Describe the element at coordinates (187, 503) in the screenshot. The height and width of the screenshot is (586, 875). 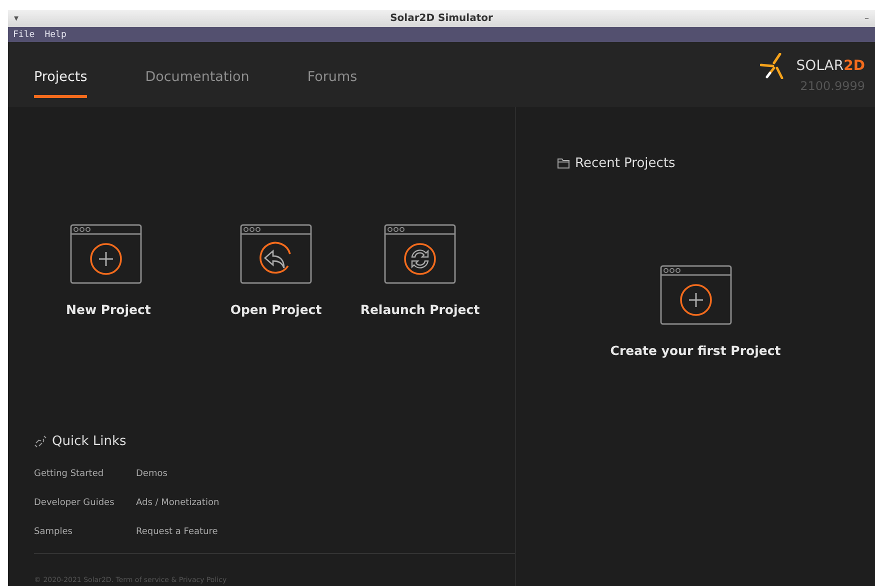
I see `quick-link: Ads / Monetization` at that location.